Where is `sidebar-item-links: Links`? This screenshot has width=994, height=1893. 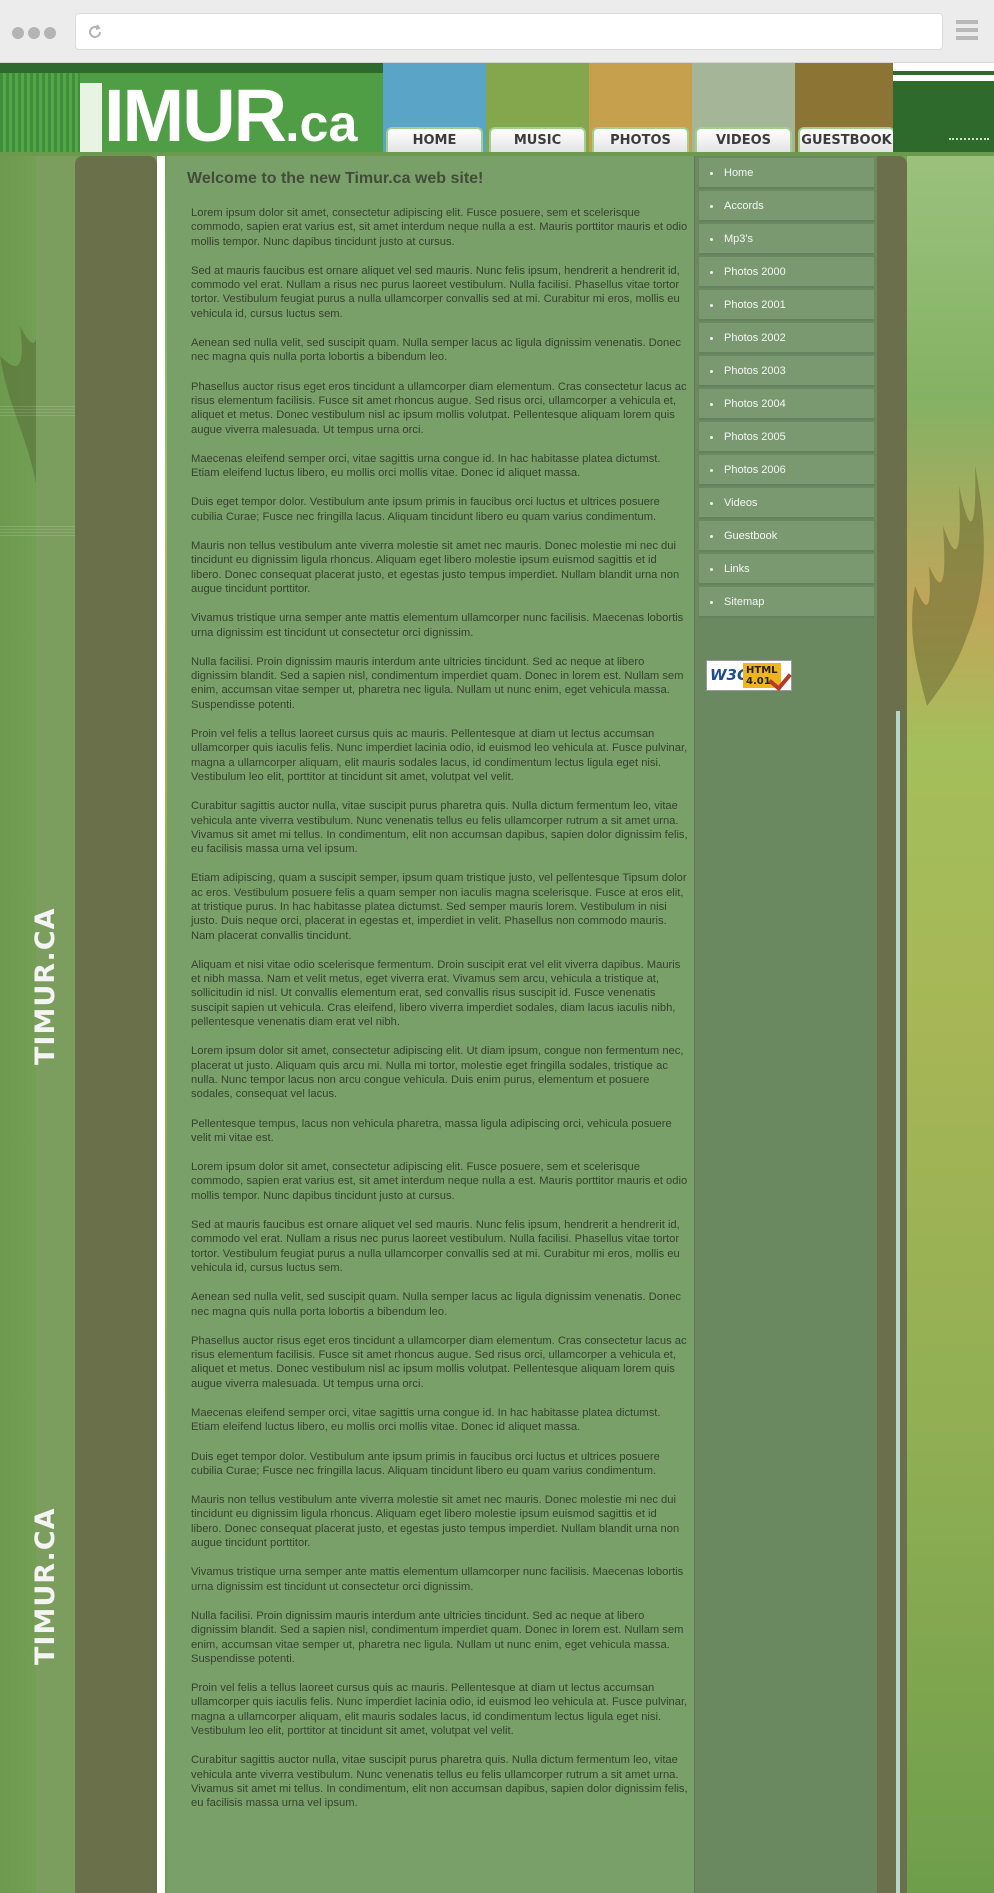
sidebar-item-links: Links is located at coordinates (786, 569).